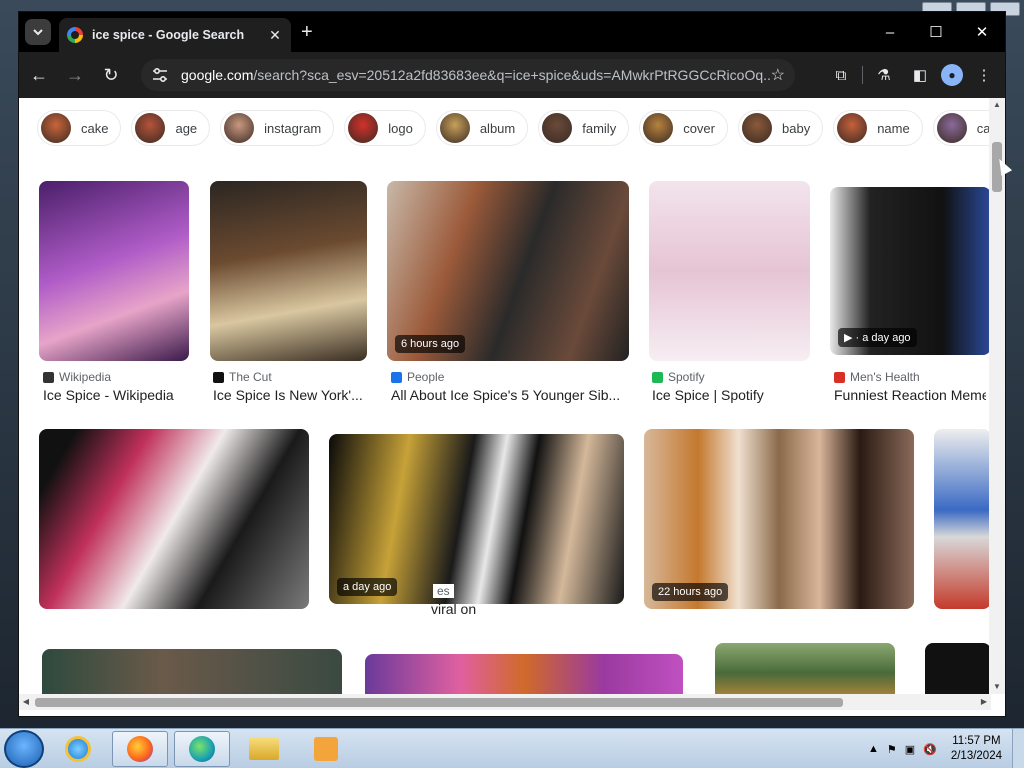 The height and width of the screenshot is (768, 1024). I want to click on caption-fragment: es, so click(443, 591).